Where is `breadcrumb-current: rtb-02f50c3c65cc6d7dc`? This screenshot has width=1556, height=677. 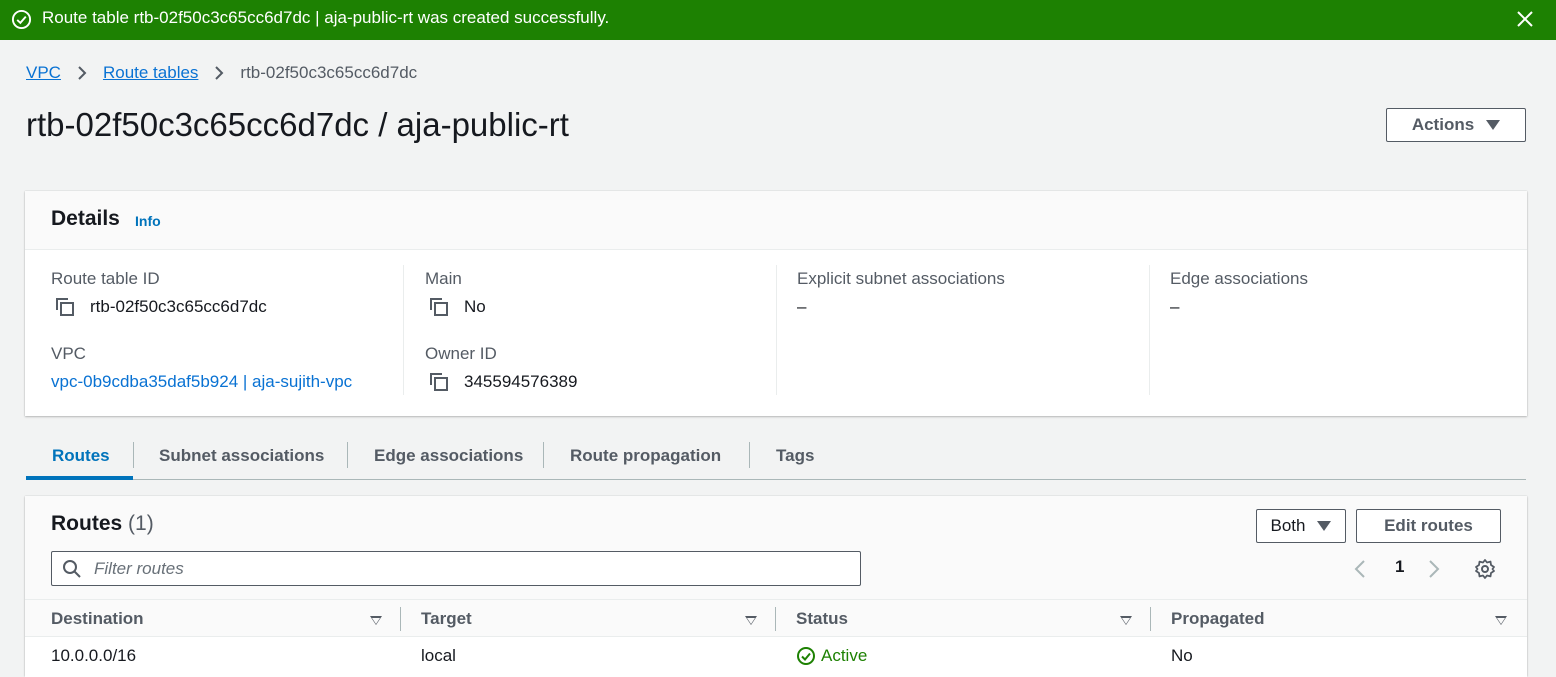 breadcrumb-current: rtb-02f50c3c65cc6d7dc is located at coordinates (329, 72).